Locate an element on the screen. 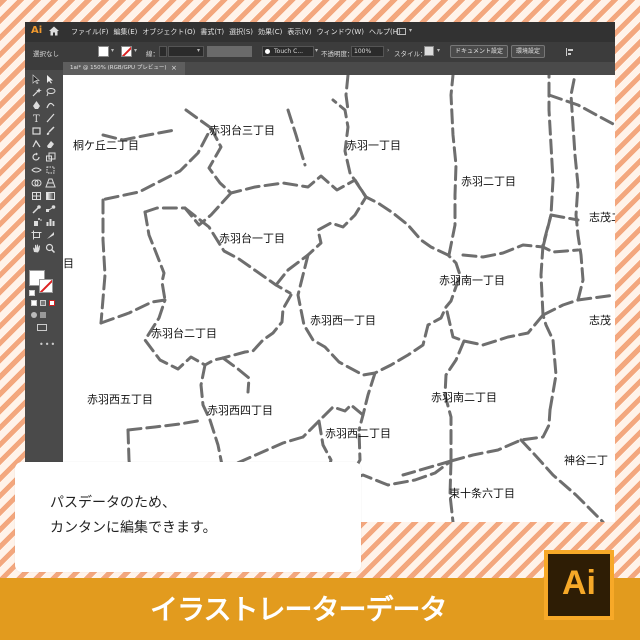 The image size is (640, 640). curvature-tool-icon is located at coordinates (50, 105).